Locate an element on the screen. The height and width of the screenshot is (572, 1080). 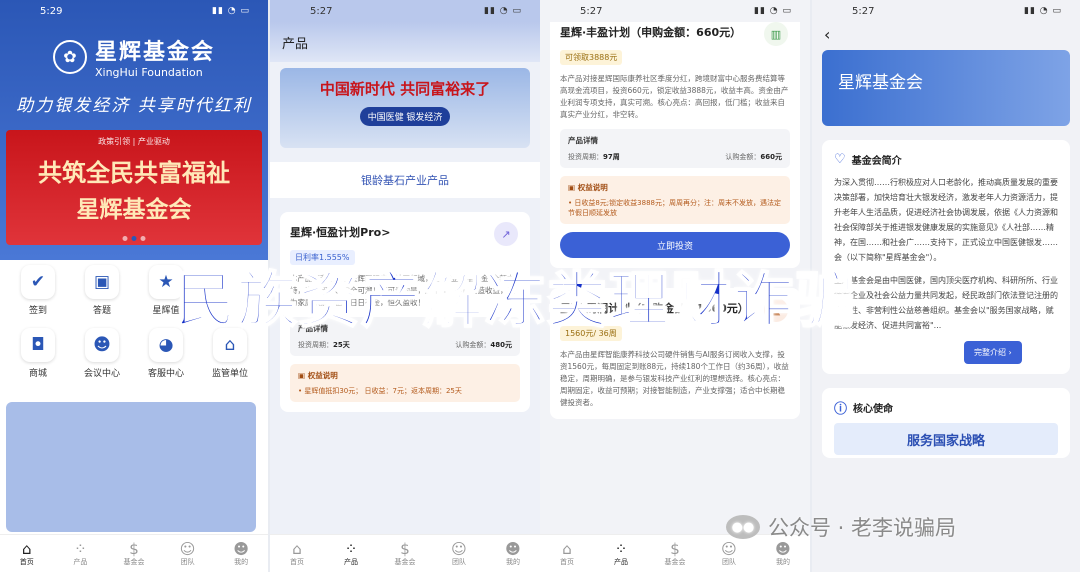
warning-overlay: 民族资产解冻类理财诈骗 is located at coordinates (515, 301).